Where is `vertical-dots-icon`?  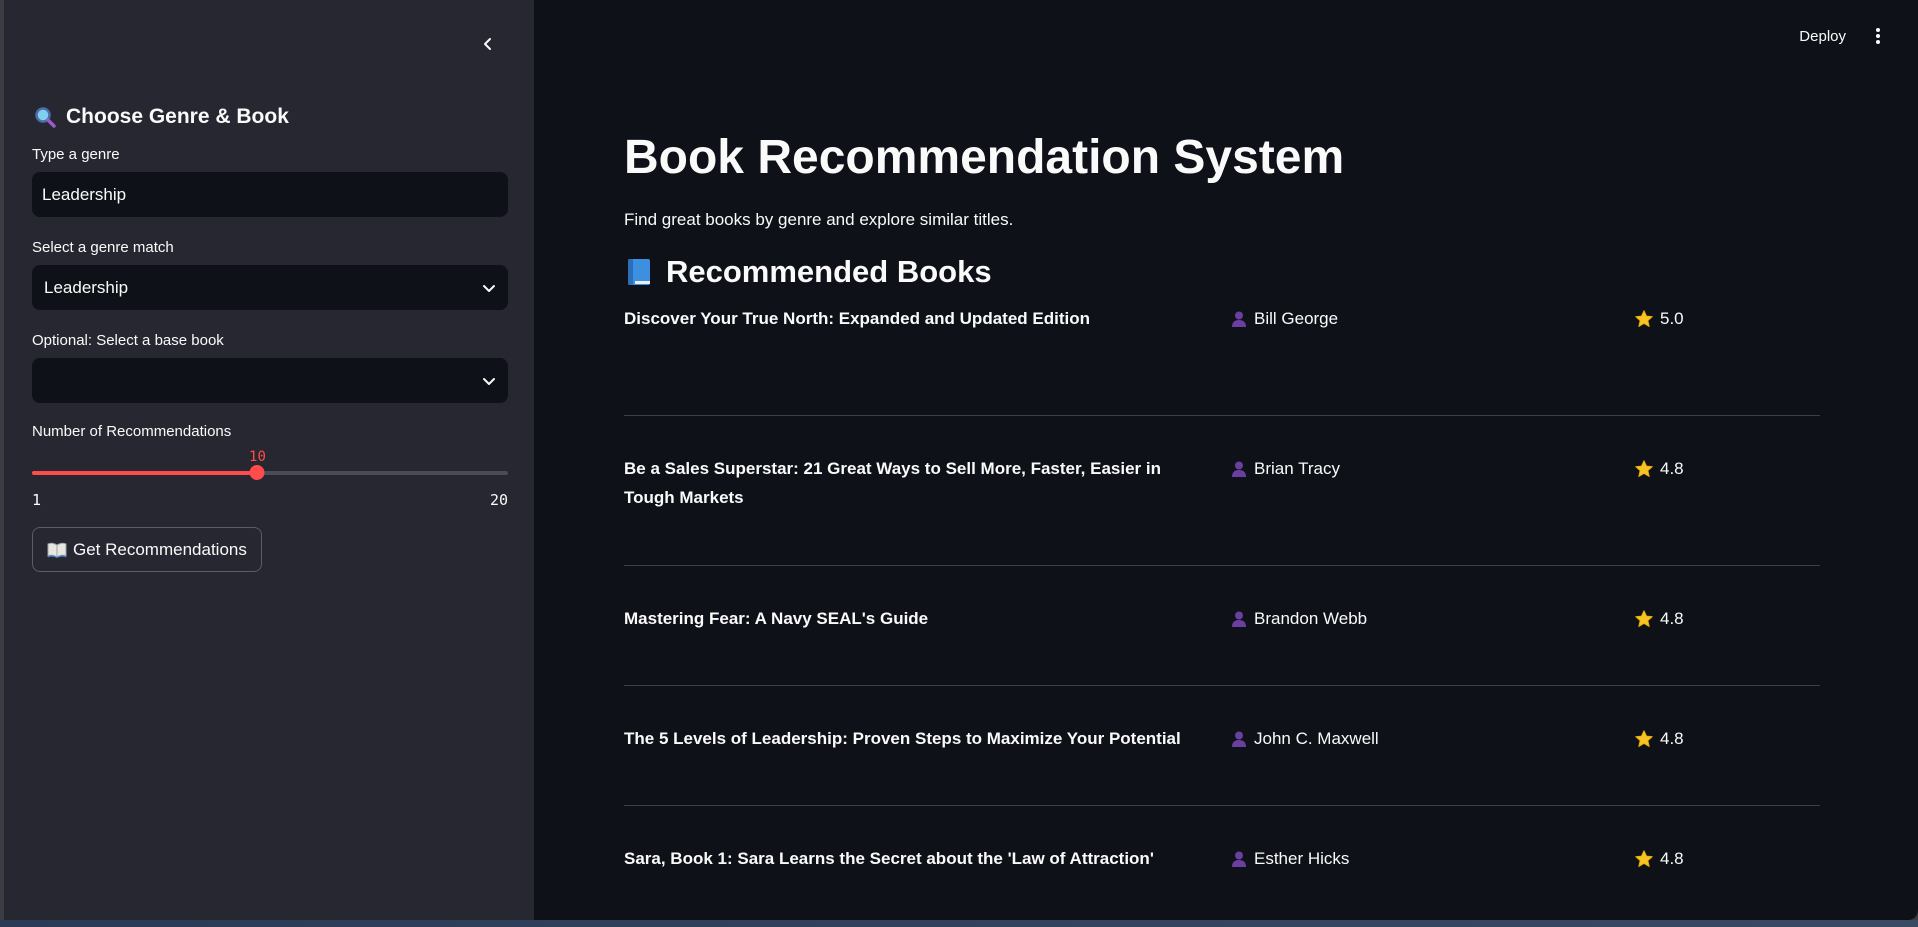 vertical-dots-icon is located at coordinates (1878, 36).